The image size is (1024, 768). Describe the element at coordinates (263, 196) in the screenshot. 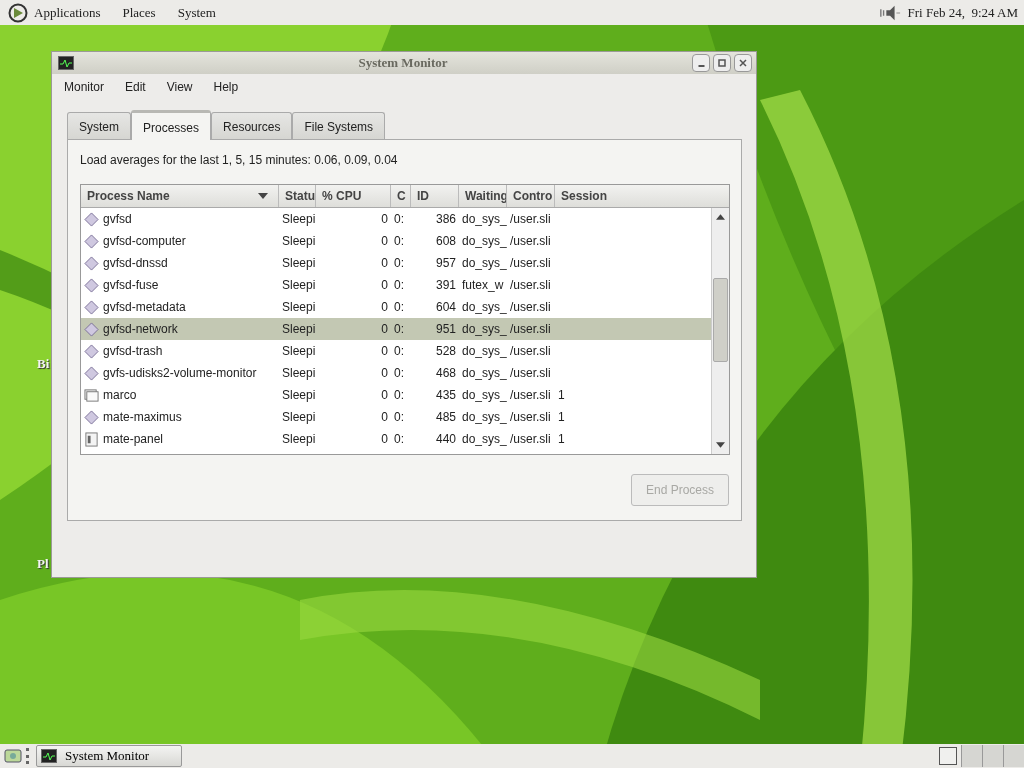

I see `sort-arrow-icon` at that location.